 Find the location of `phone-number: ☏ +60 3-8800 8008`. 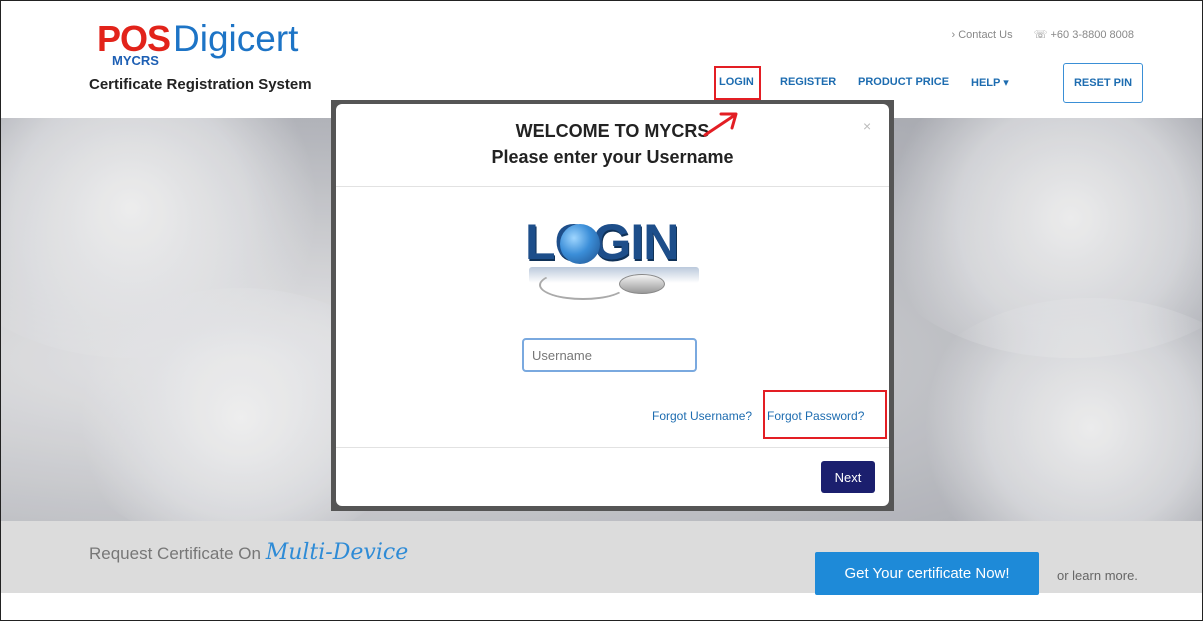

phone-number: ☏ +60 3-8800 8008 is located at coordinates (1083, 35).